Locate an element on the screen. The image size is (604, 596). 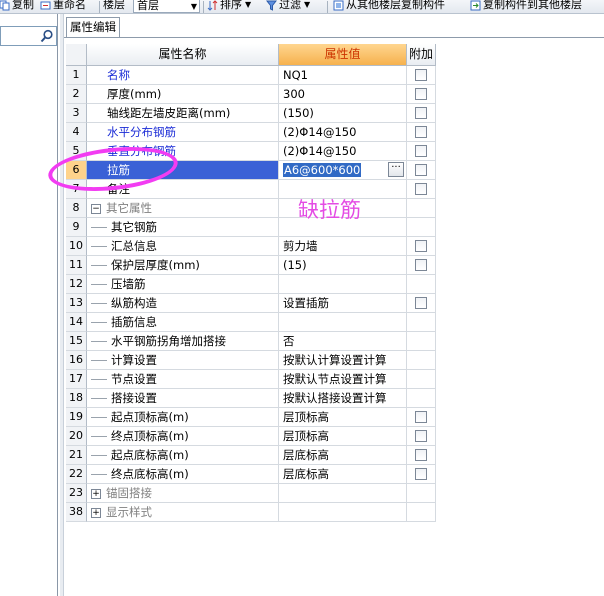
property-name-cell: 其它钢筋 is located at coordinates (183, 227).